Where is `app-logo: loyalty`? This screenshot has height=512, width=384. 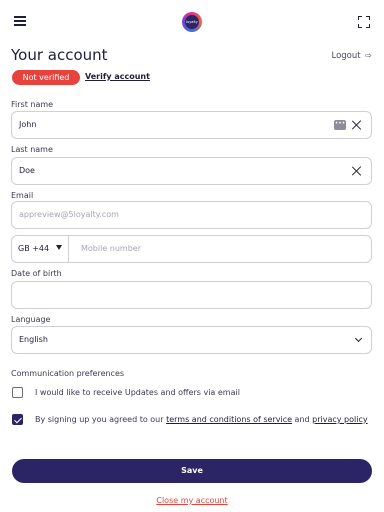 app-logo: loyalty is located at coordinates (192, 22).